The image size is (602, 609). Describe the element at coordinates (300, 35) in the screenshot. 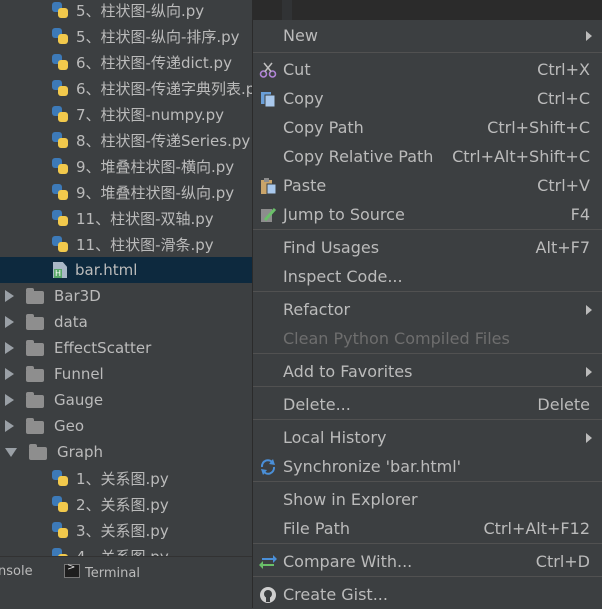

I see `menu-item-label: New` at that location.